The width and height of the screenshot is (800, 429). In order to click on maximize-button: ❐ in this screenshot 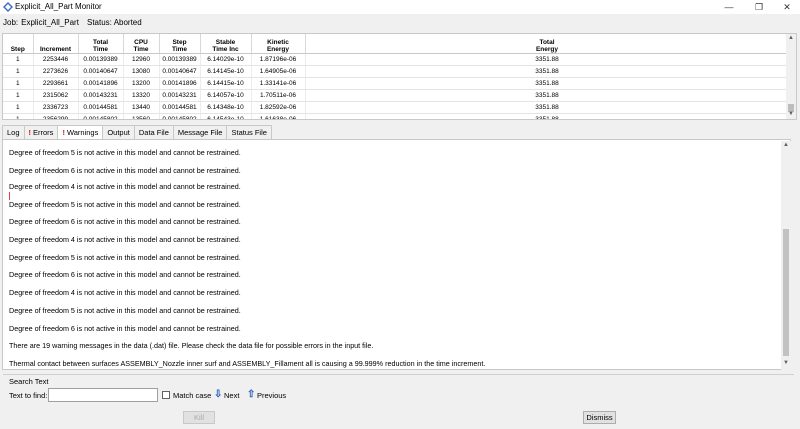, I will do `click(759, 7)`.